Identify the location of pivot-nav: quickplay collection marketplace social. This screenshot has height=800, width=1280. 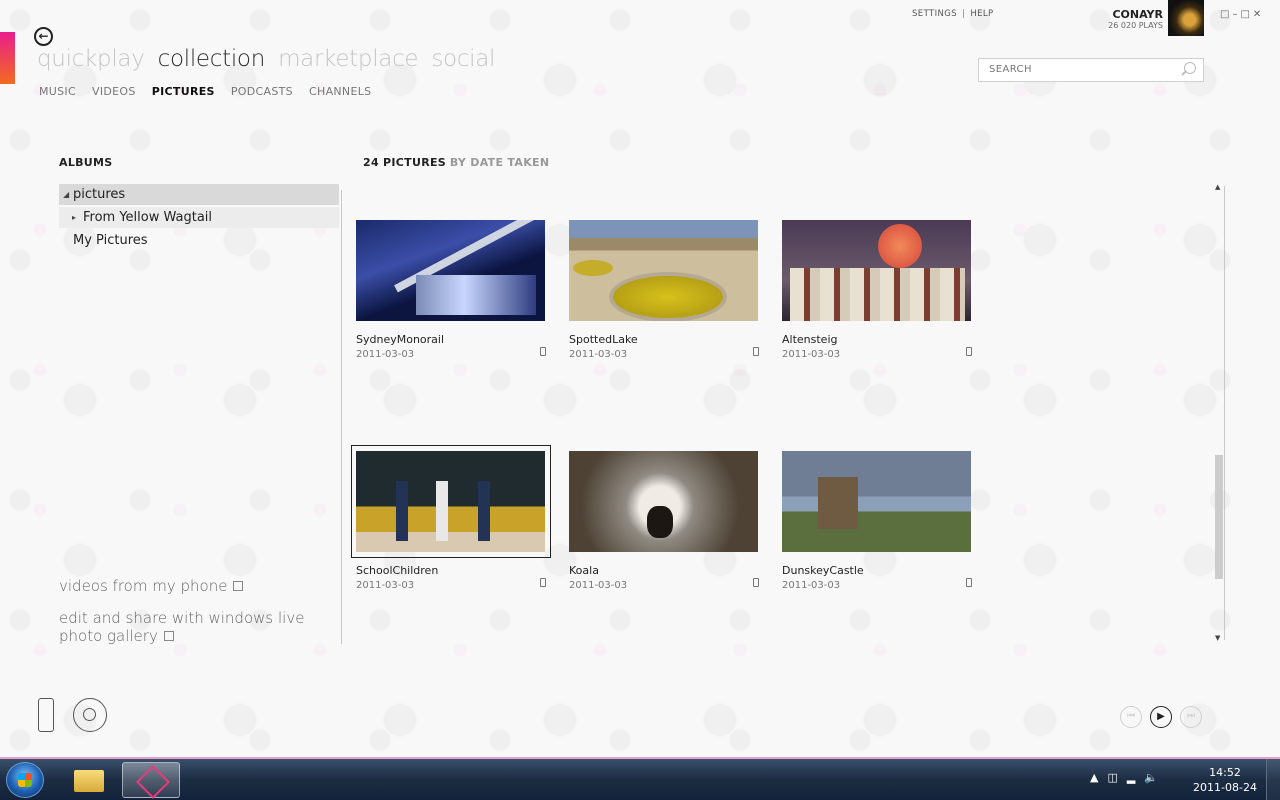
(270, 59).